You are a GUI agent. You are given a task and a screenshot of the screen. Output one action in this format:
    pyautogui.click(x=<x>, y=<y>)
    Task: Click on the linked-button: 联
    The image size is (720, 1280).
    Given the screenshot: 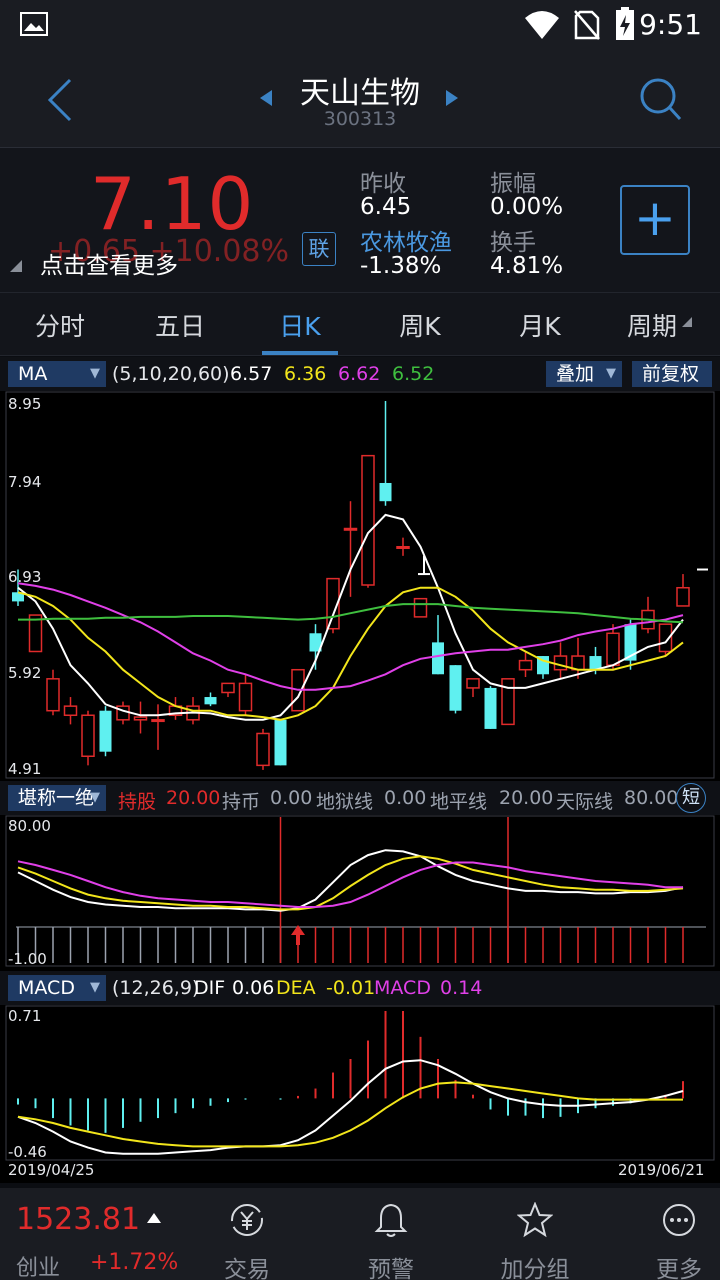 What is the action you would take?
    pyautogui.click(x=319, y=249)
    